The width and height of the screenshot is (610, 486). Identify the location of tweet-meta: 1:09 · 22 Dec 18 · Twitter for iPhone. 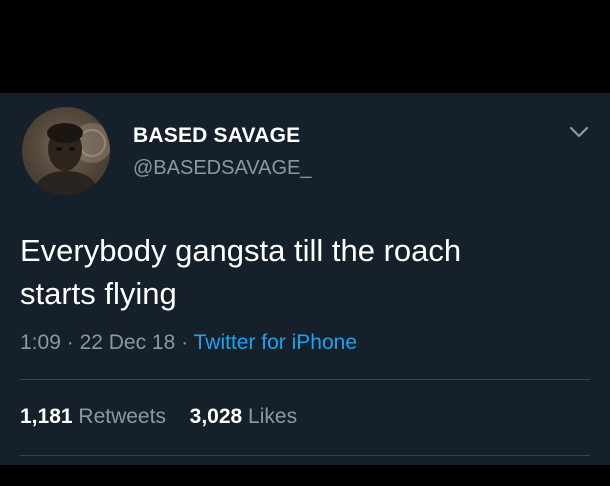
(188, 343).